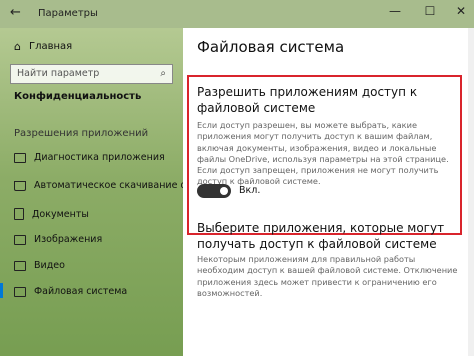 The height and width of the screenshot is (356, 474). I want to click on sidebar-item-documents: Документы, so click(51, 214).